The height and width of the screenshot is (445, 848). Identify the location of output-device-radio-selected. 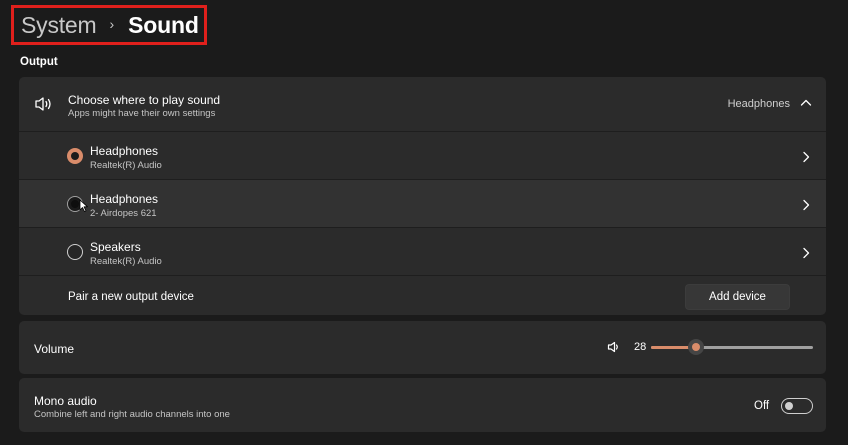
(75, 156).